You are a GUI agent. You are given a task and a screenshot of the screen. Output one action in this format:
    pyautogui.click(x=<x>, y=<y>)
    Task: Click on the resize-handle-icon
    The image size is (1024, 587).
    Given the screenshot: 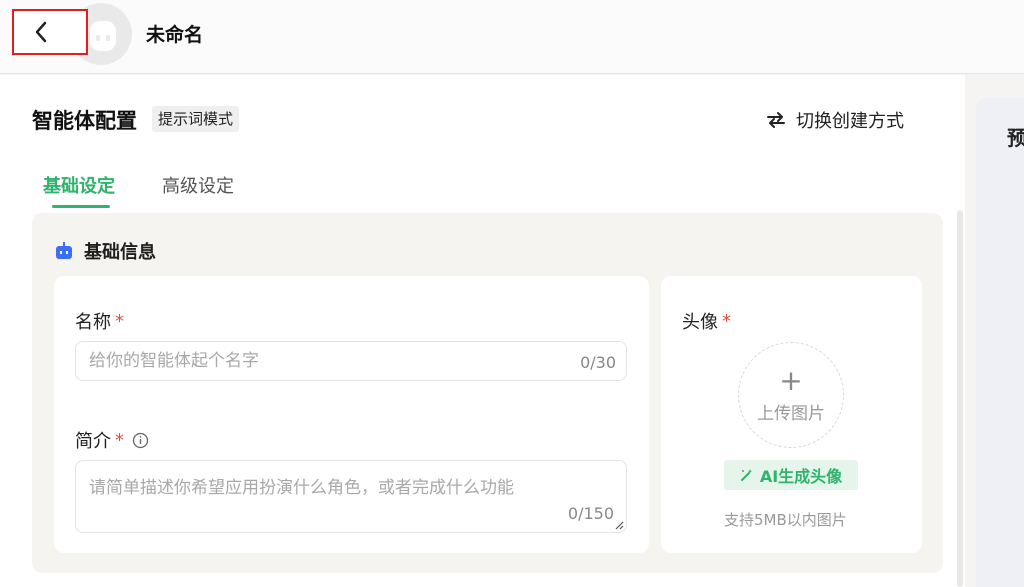 What is the action you would take?
    pyautogui.click(x=619, y=525)
    